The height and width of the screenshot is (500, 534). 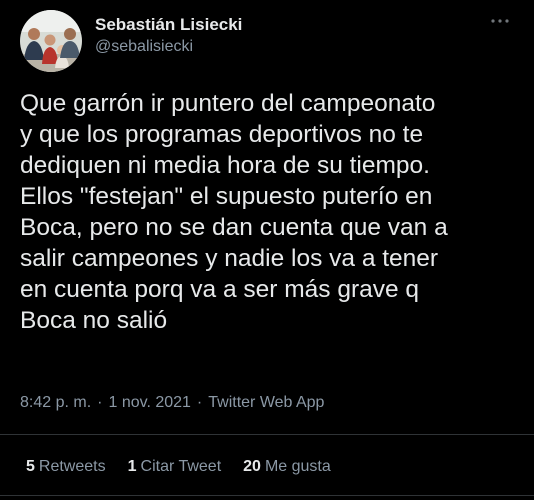 I want to click on likes-stat: 20 Me gusta, so click(x=287, y=467).